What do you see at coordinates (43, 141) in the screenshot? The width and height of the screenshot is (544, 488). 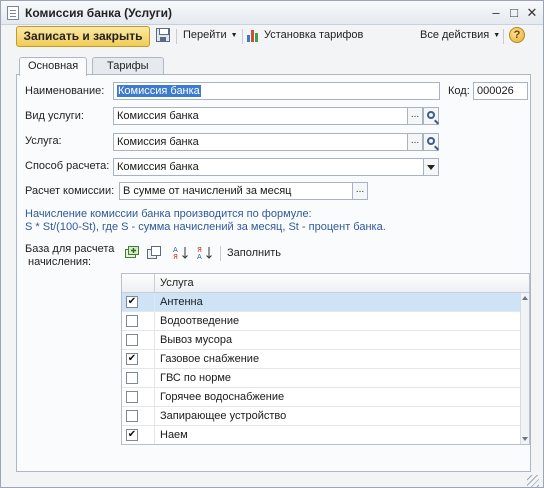 I see `service-label: Услуга:` at bounding box center [43, 141].